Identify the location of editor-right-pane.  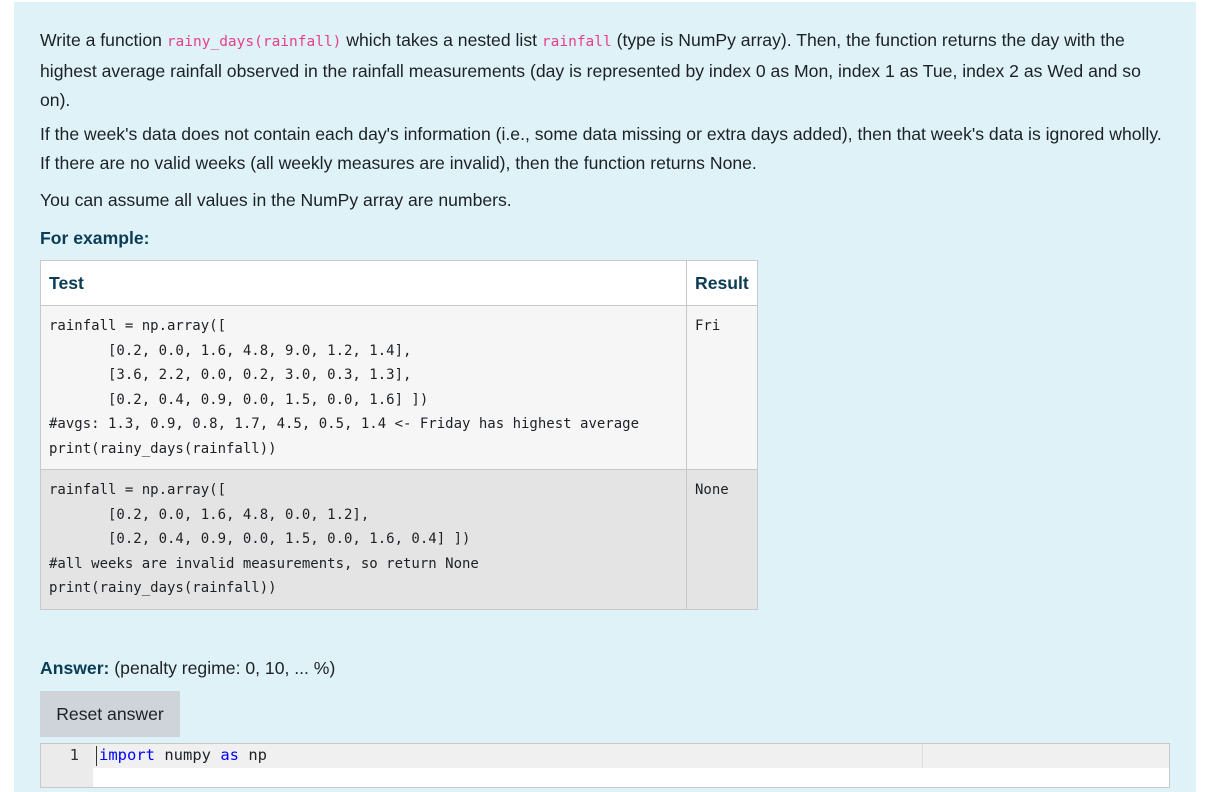
(1045, 756).